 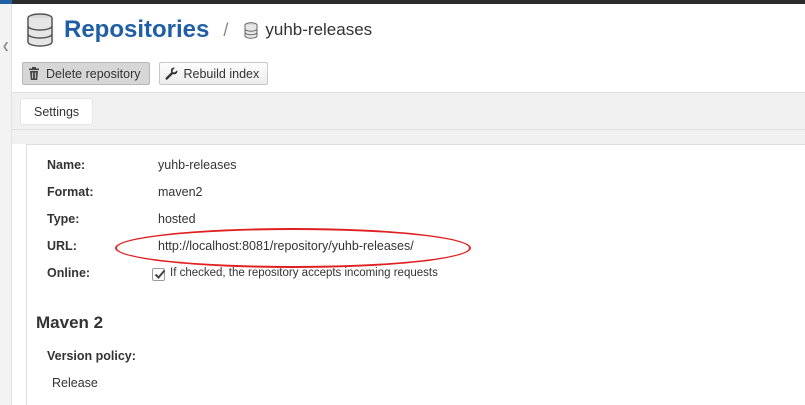 What do you see at coordinates (197, 165) in the screenshot?
I see `name-value: yuhb-releases` at bounding box center [197, 165].